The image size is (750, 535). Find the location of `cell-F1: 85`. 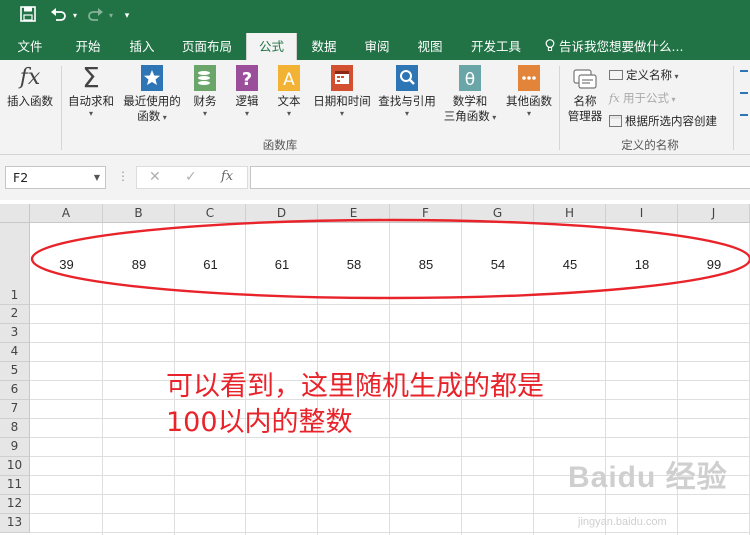

cell-F1: 85 is located at coordinates (426, 265).